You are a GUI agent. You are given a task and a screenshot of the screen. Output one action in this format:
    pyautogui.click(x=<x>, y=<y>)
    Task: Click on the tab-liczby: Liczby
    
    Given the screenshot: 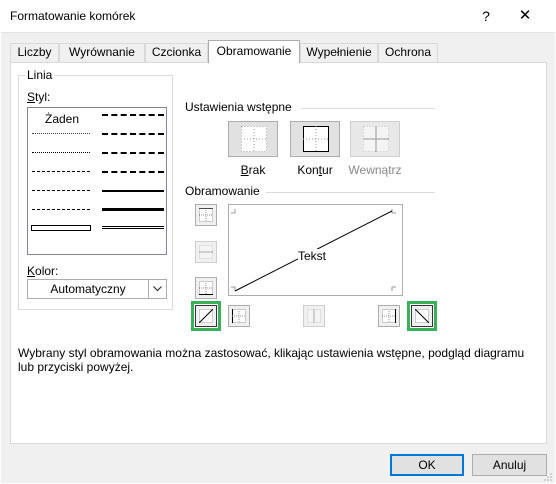 What is the action you would take?
    pyautogui.click(x=34, y=52)
    